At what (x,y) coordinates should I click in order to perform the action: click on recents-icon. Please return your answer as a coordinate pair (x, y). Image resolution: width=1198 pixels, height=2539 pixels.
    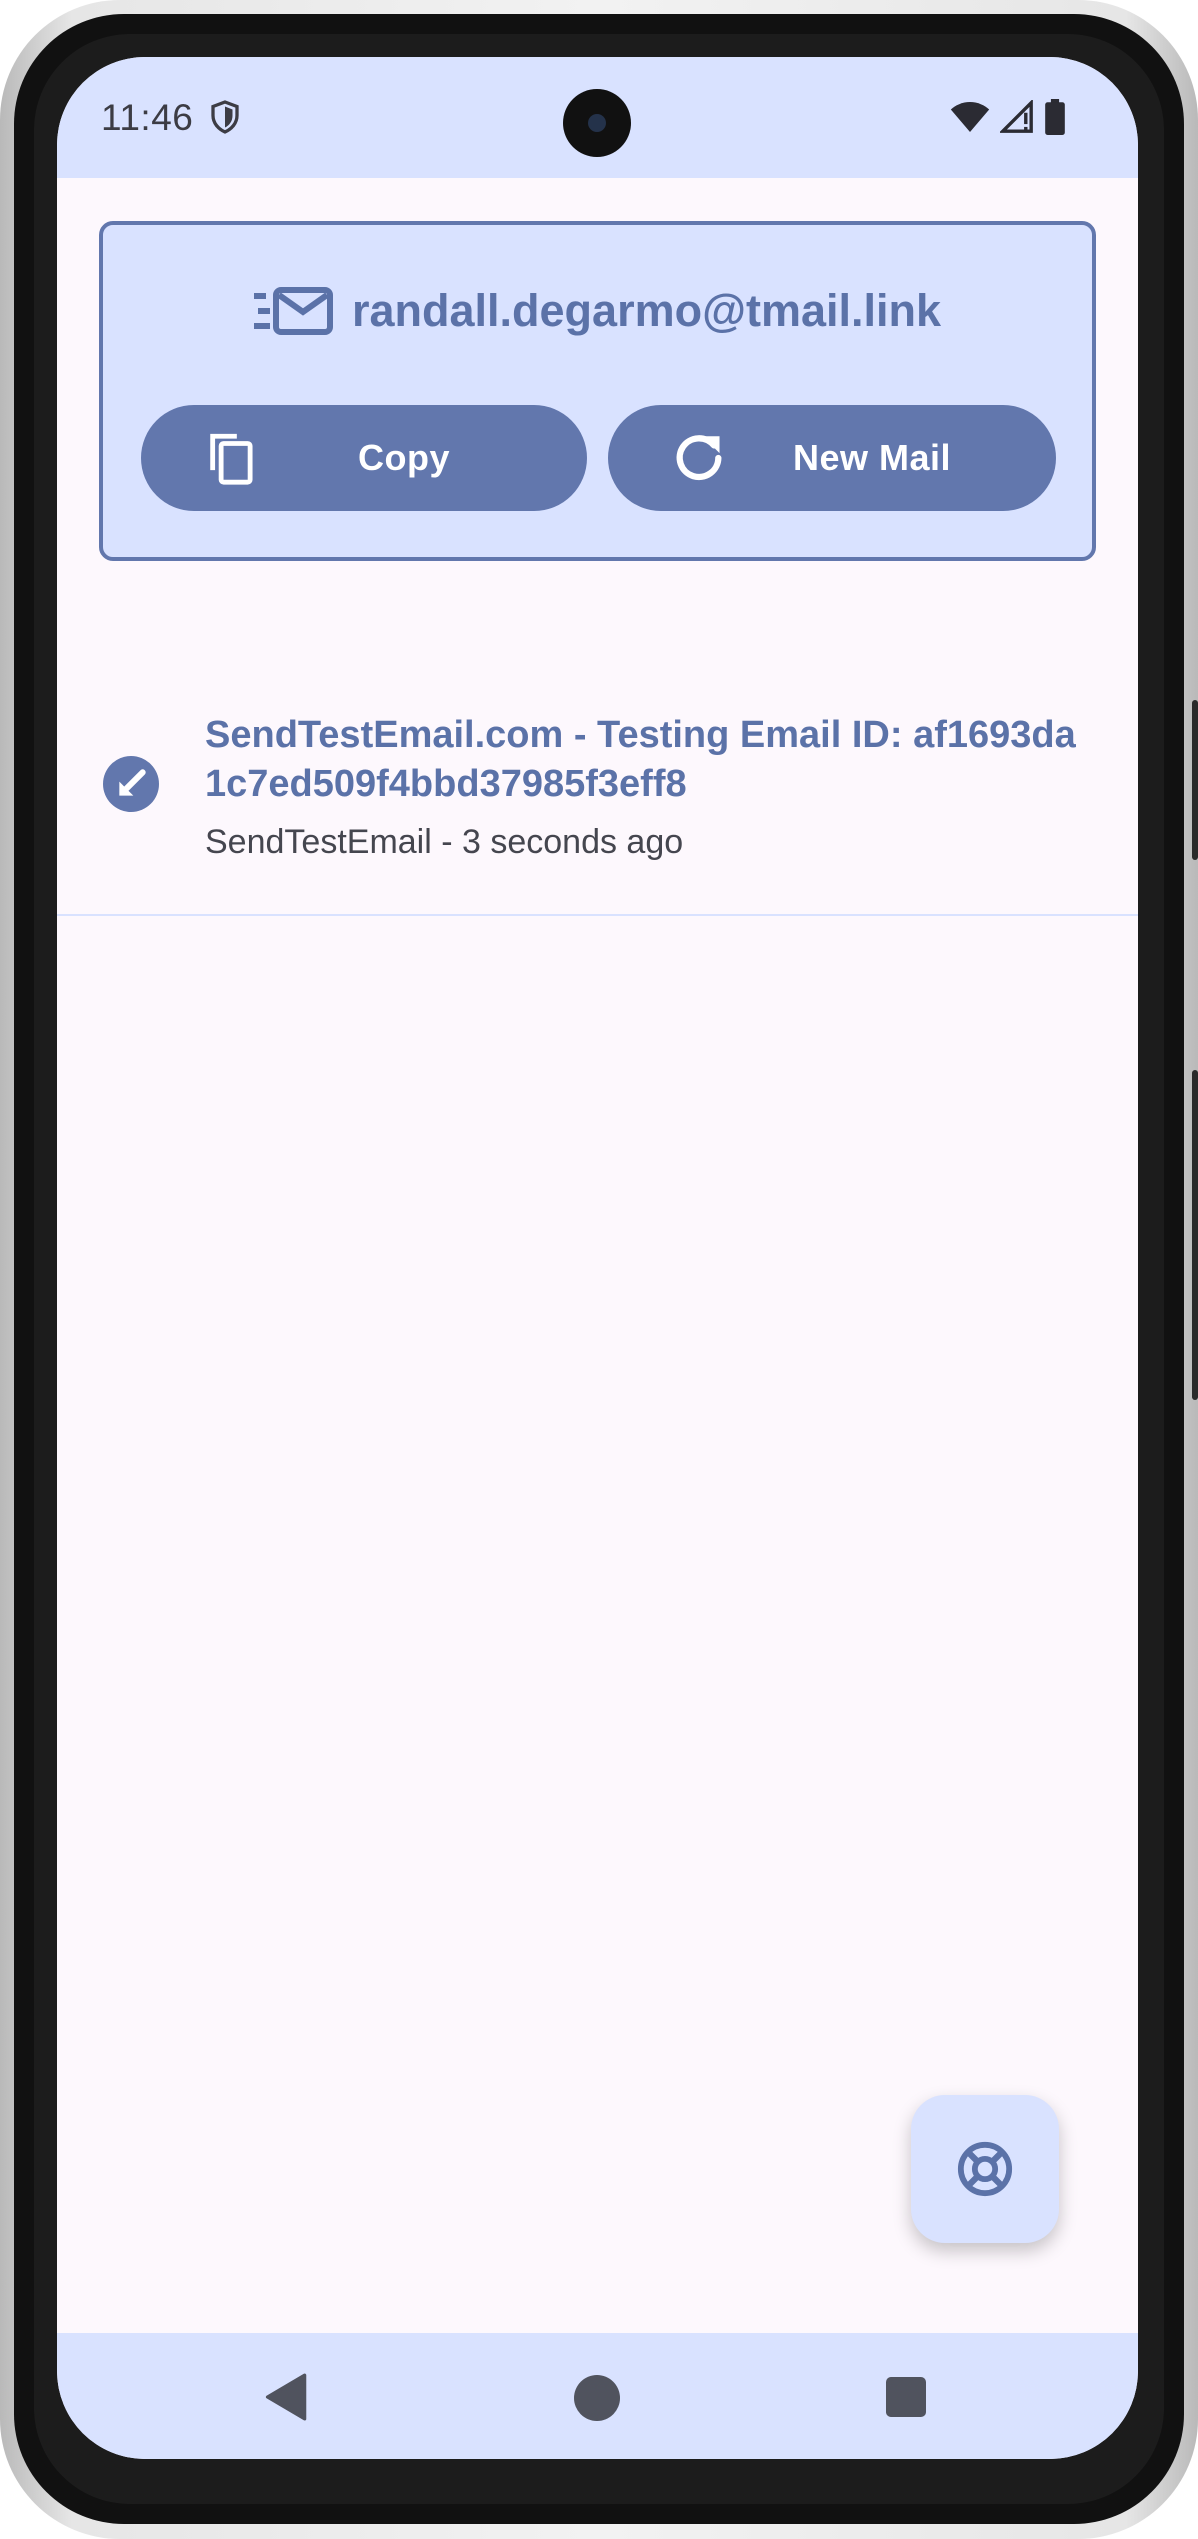
    Looking at the image, I should click on (906, 2397).